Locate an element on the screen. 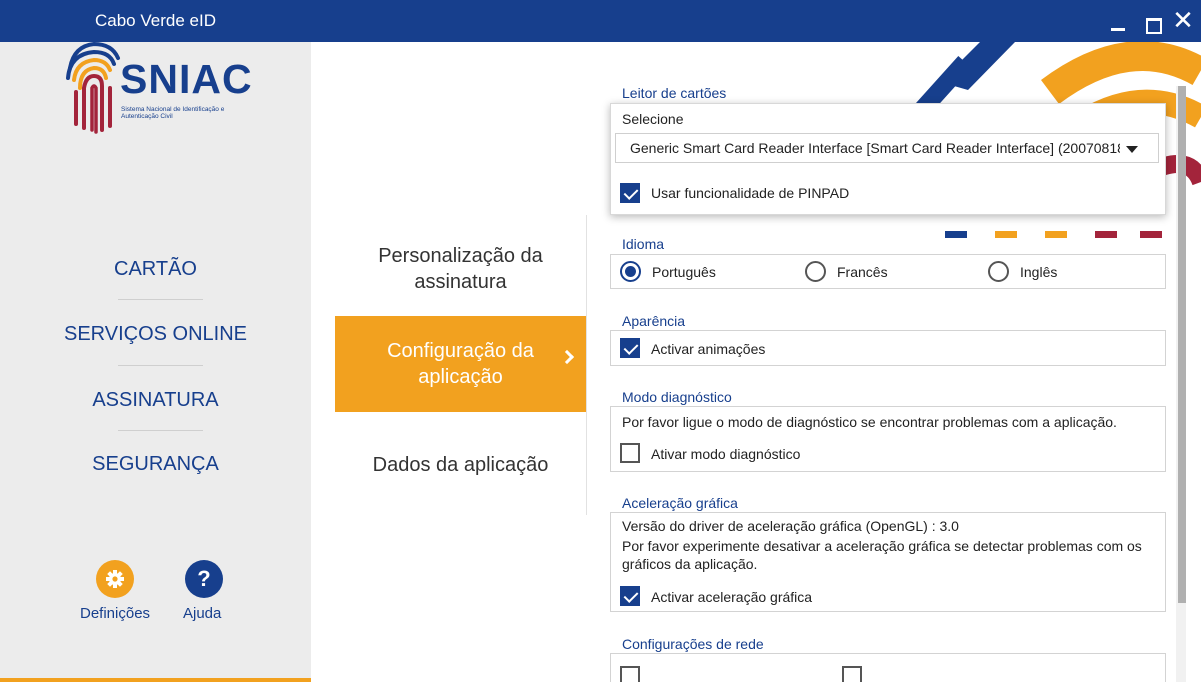  card-reader-title: Leitor de cartões is located at coordinates (674, 93).